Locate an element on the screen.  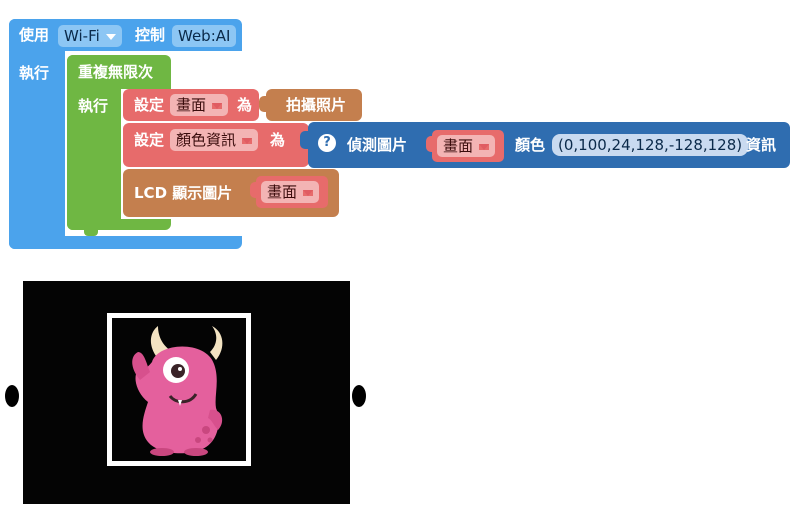
color-var-dropdown: 顏色資訊 is located at coordinates (214, 140).